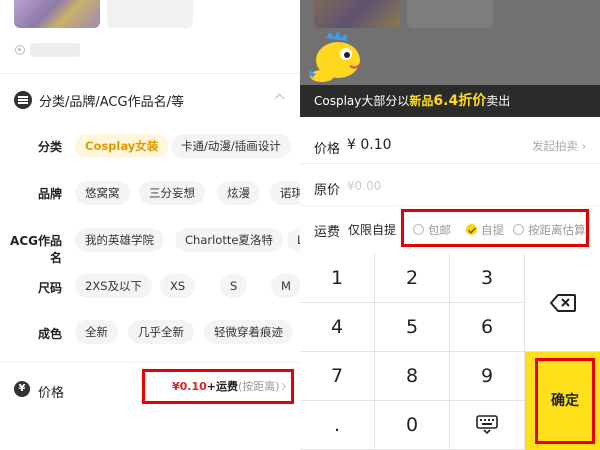 The width and height of the screenshot is (600, 450). Describe the element at coordinates (161, 332) in the screenshot. I see `chip-condition-almost-new: 几乎全新` at that location.